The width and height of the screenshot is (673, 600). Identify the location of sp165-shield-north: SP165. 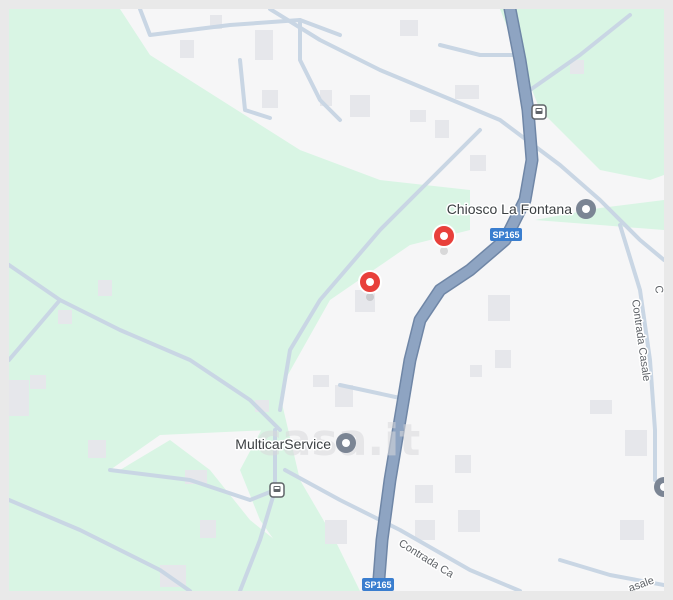
(506, 234).